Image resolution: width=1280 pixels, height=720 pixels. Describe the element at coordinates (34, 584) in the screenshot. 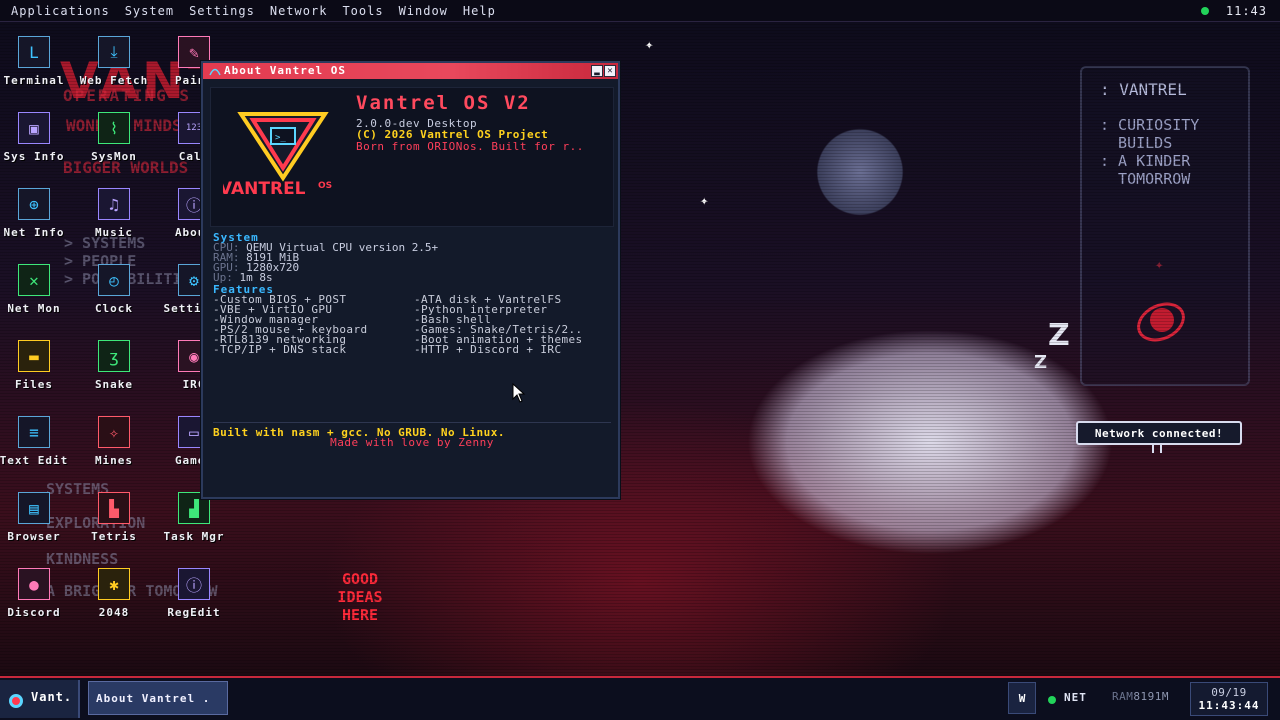

I see `discord-icon: ●` at that location.